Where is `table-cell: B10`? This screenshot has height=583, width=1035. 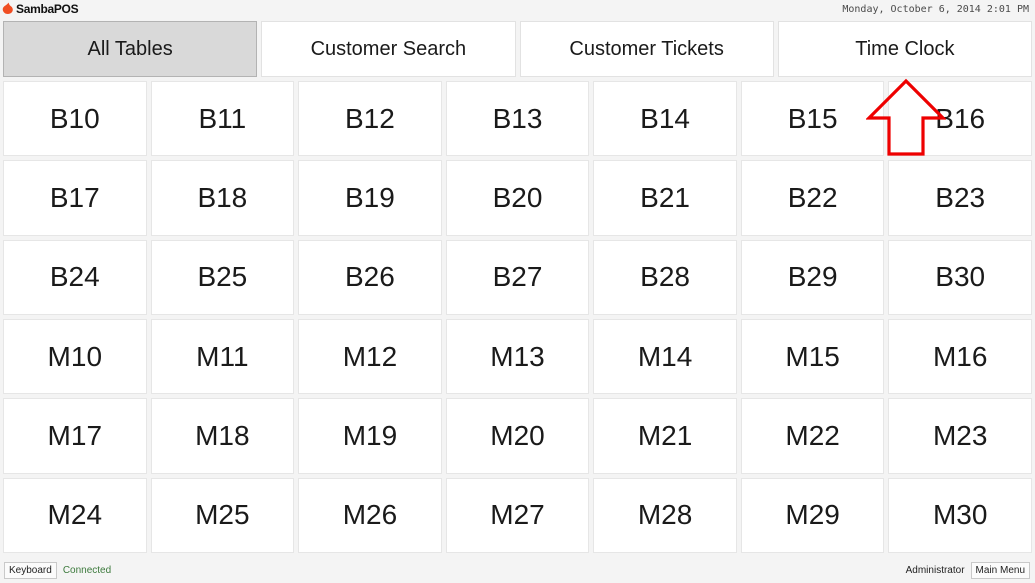
table-cell: B10 is located at coordinates (75, 119).